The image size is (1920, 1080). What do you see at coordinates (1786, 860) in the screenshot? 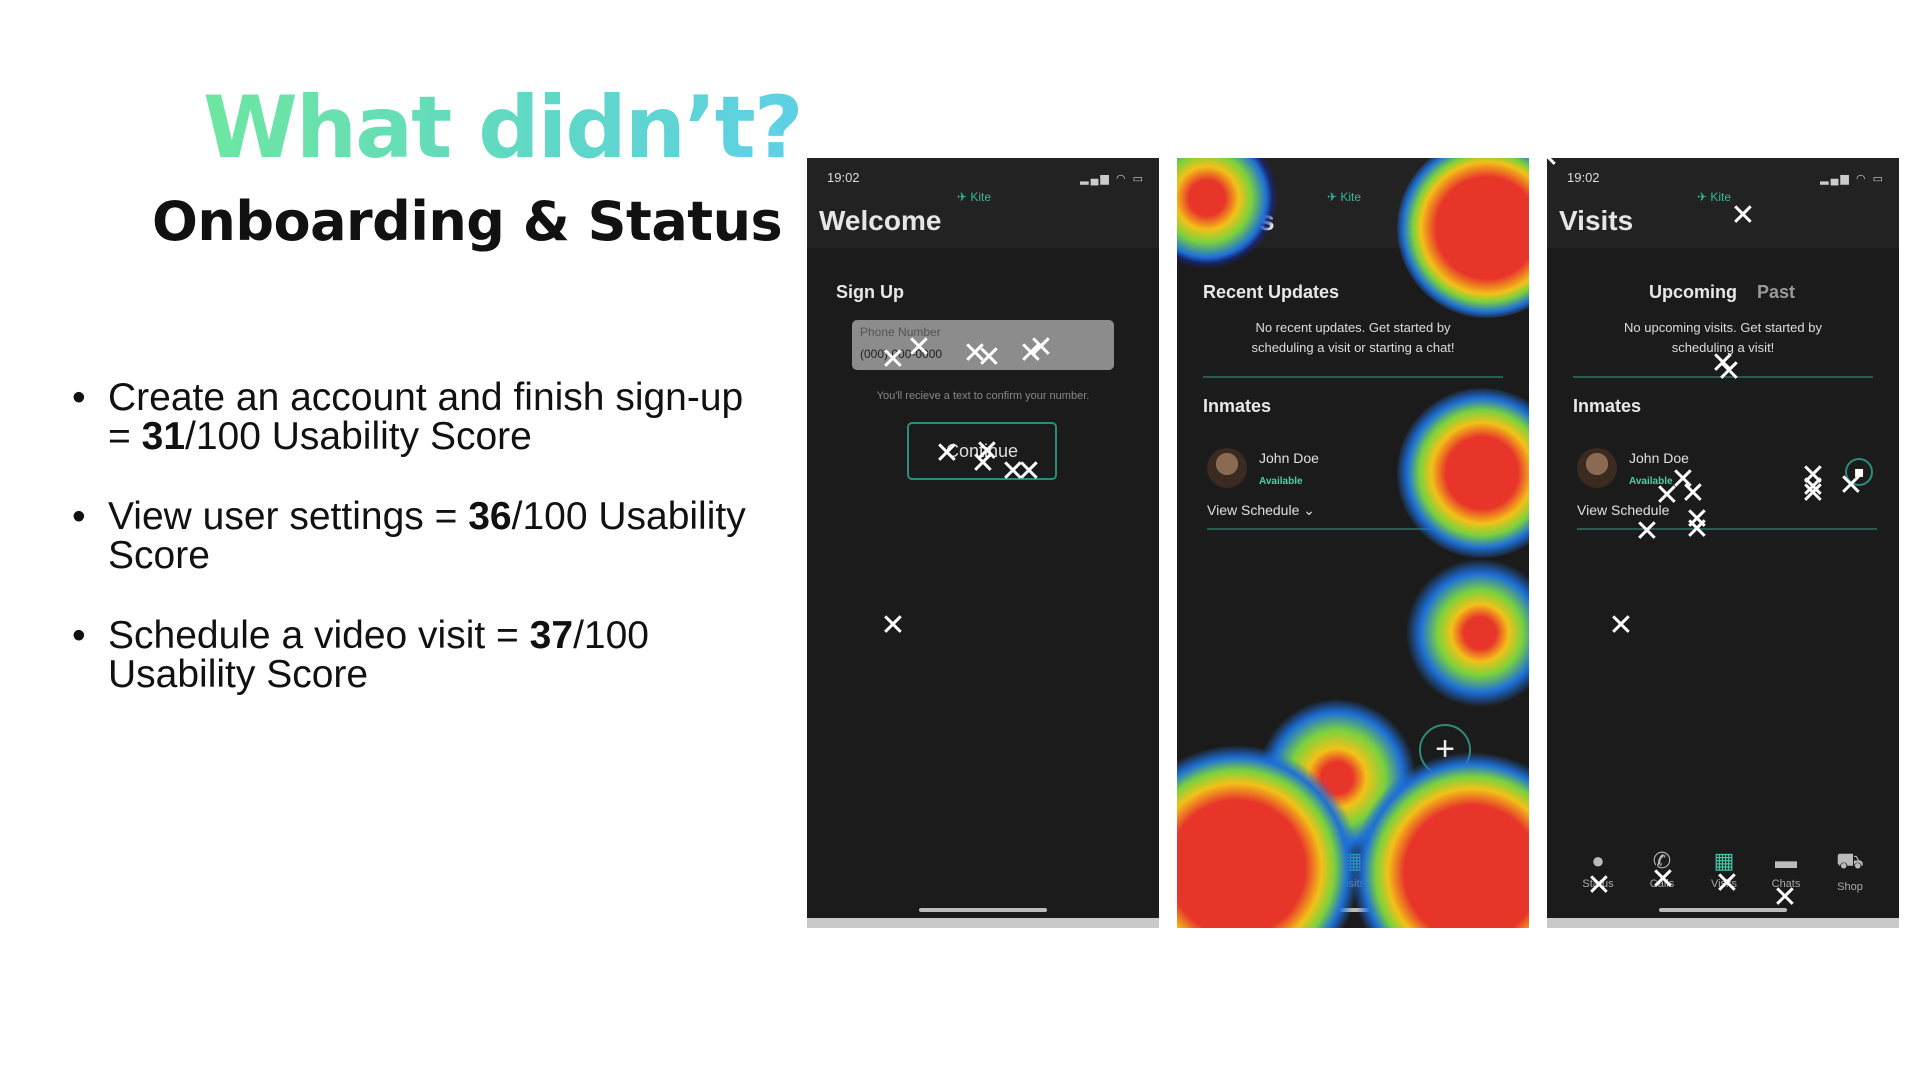
I see `chat-bubble-icon: ▬` at bounding box center [1786, 860].